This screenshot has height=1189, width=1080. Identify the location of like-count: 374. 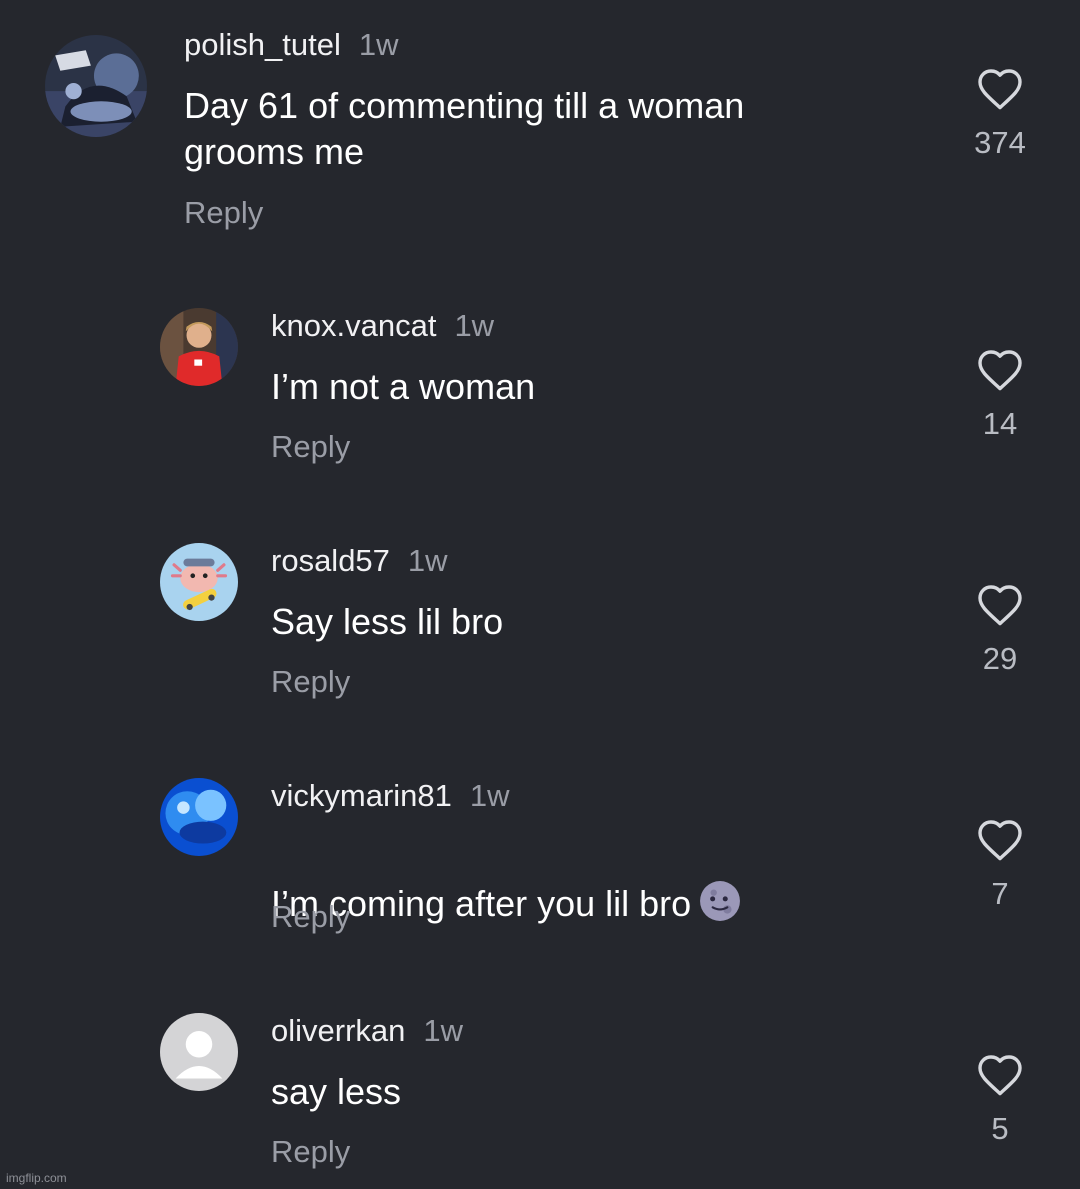
(1000, 142).